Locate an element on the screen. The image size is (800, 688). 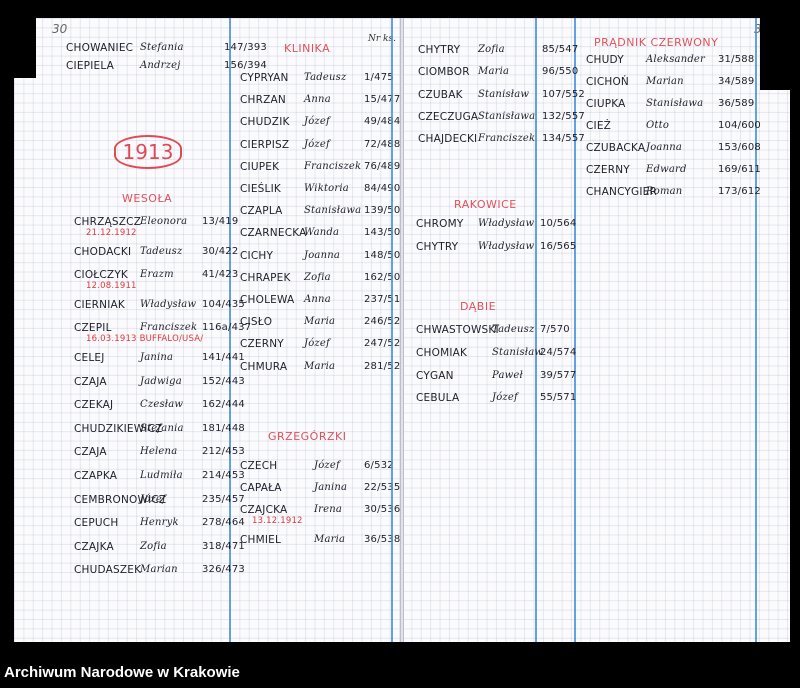
entry-row: CZEKAJ Czesław 162/444 is located at coordinates (159, 406).